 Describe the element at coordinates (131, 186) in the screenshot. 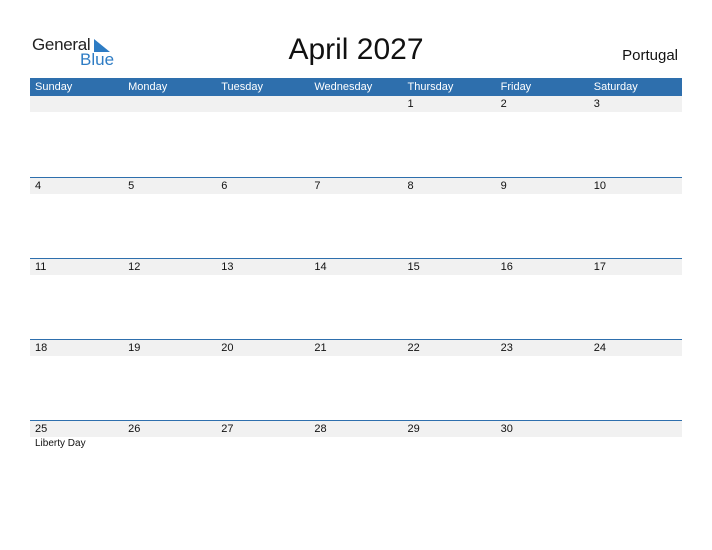

I see `day-cell: 5` at that location.